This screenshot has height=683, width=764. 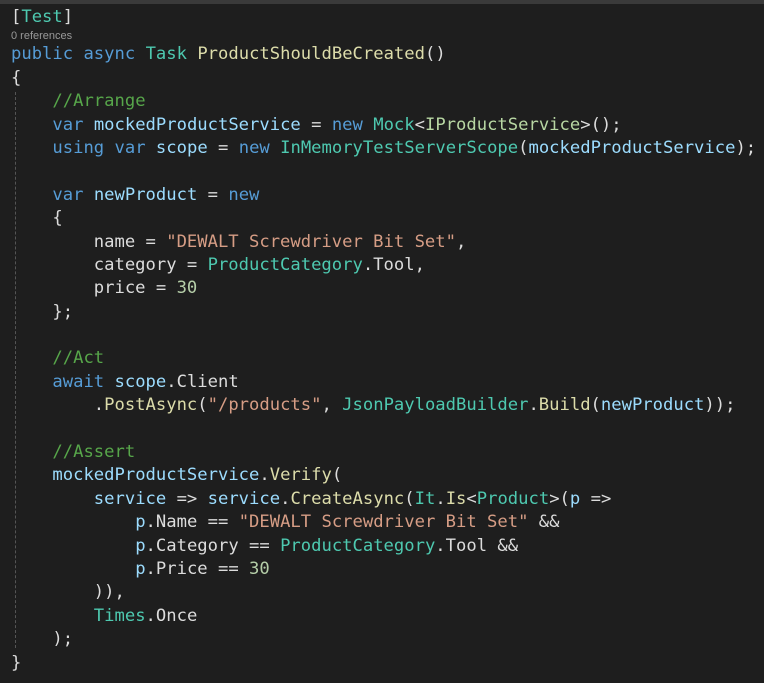 I want to click on code-token: price =, so click(x=94, y=288).